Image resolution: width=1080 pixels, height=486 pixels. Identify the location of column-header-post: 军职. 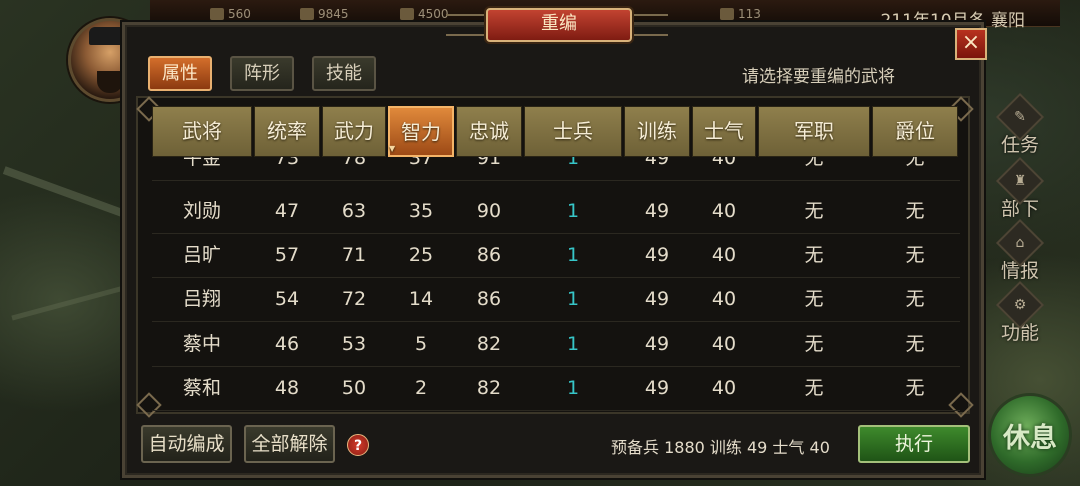
(814, 131).